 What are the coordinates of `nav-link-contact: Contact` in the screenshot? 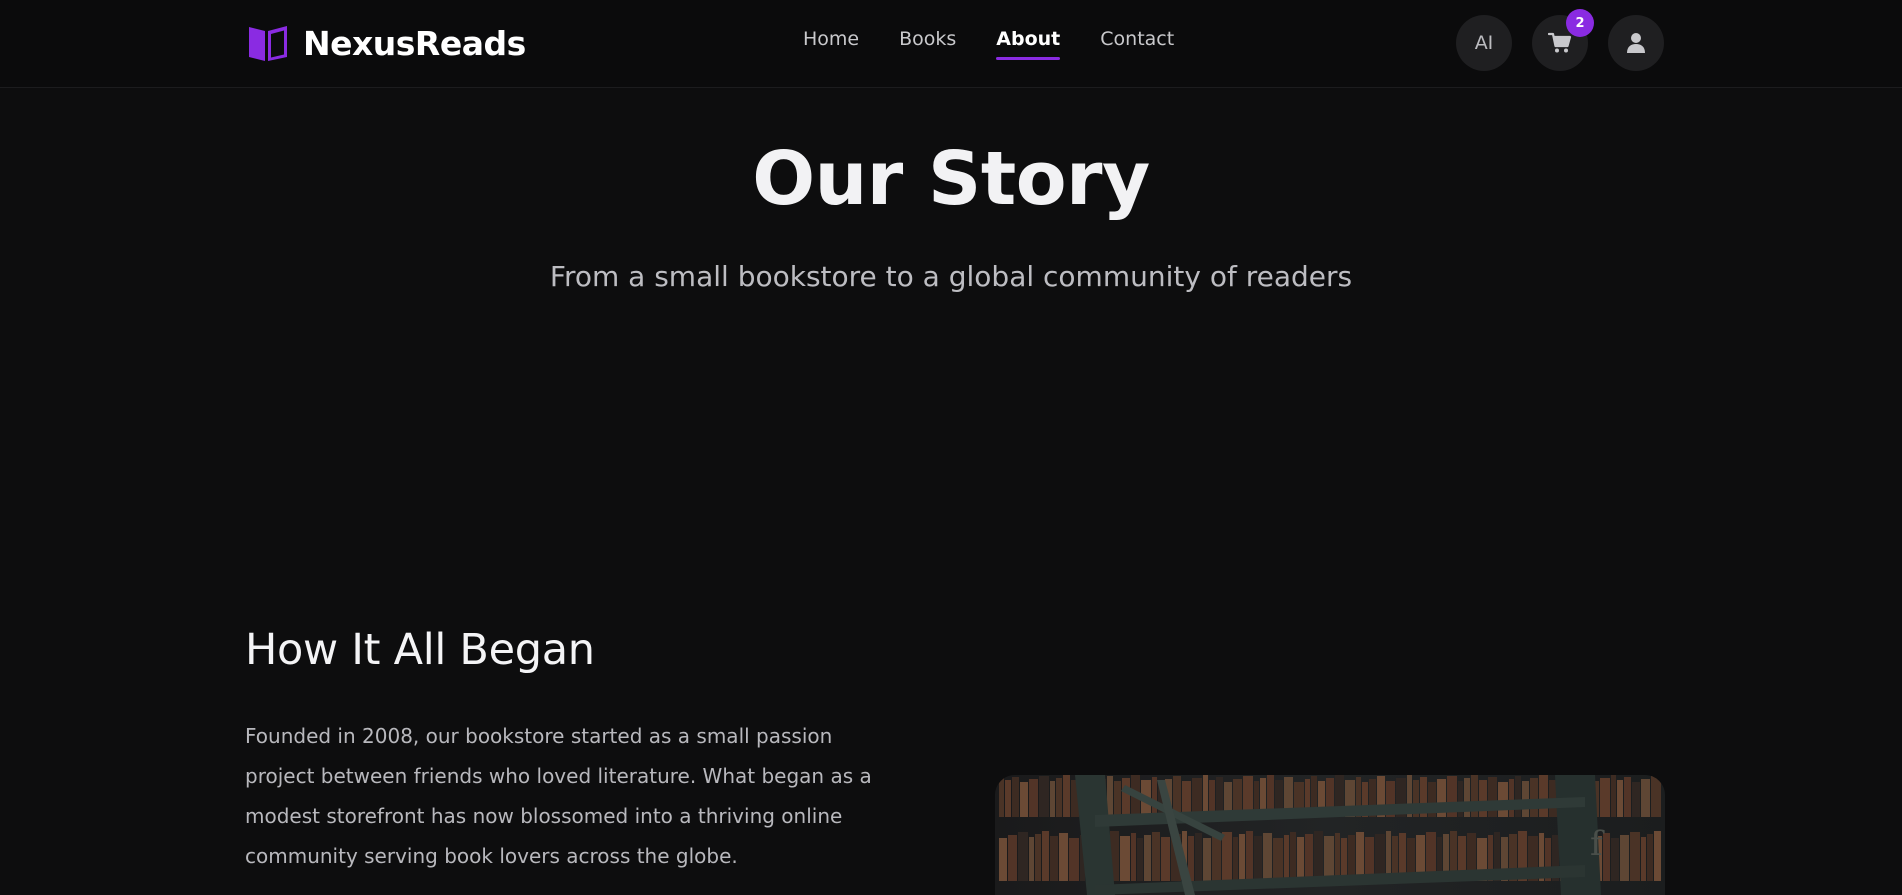 It's located at (1137, 44).